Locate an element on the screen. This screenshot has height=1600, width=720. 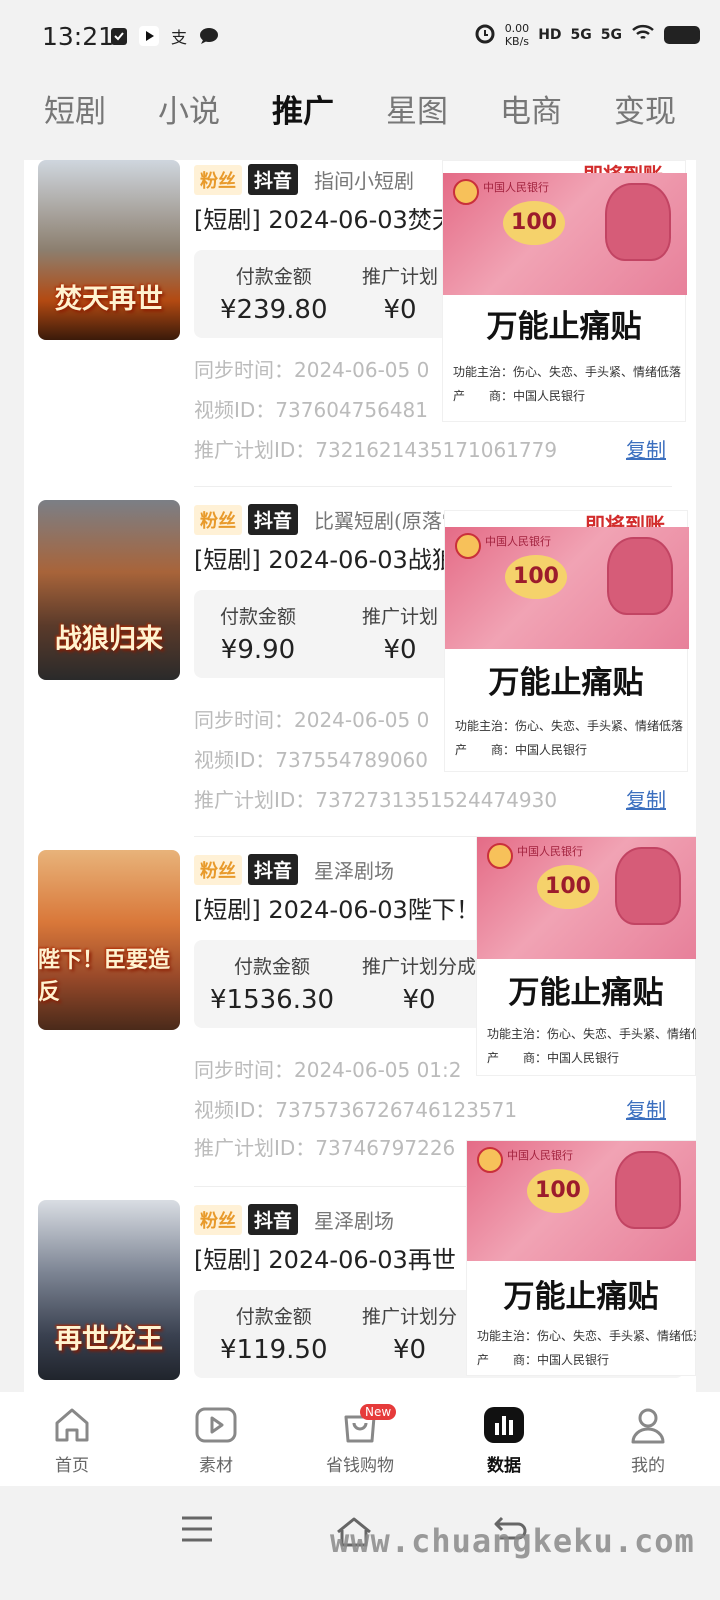
plan-share: 推广计划分 ¥0 is located at coordinates (410, 1335).